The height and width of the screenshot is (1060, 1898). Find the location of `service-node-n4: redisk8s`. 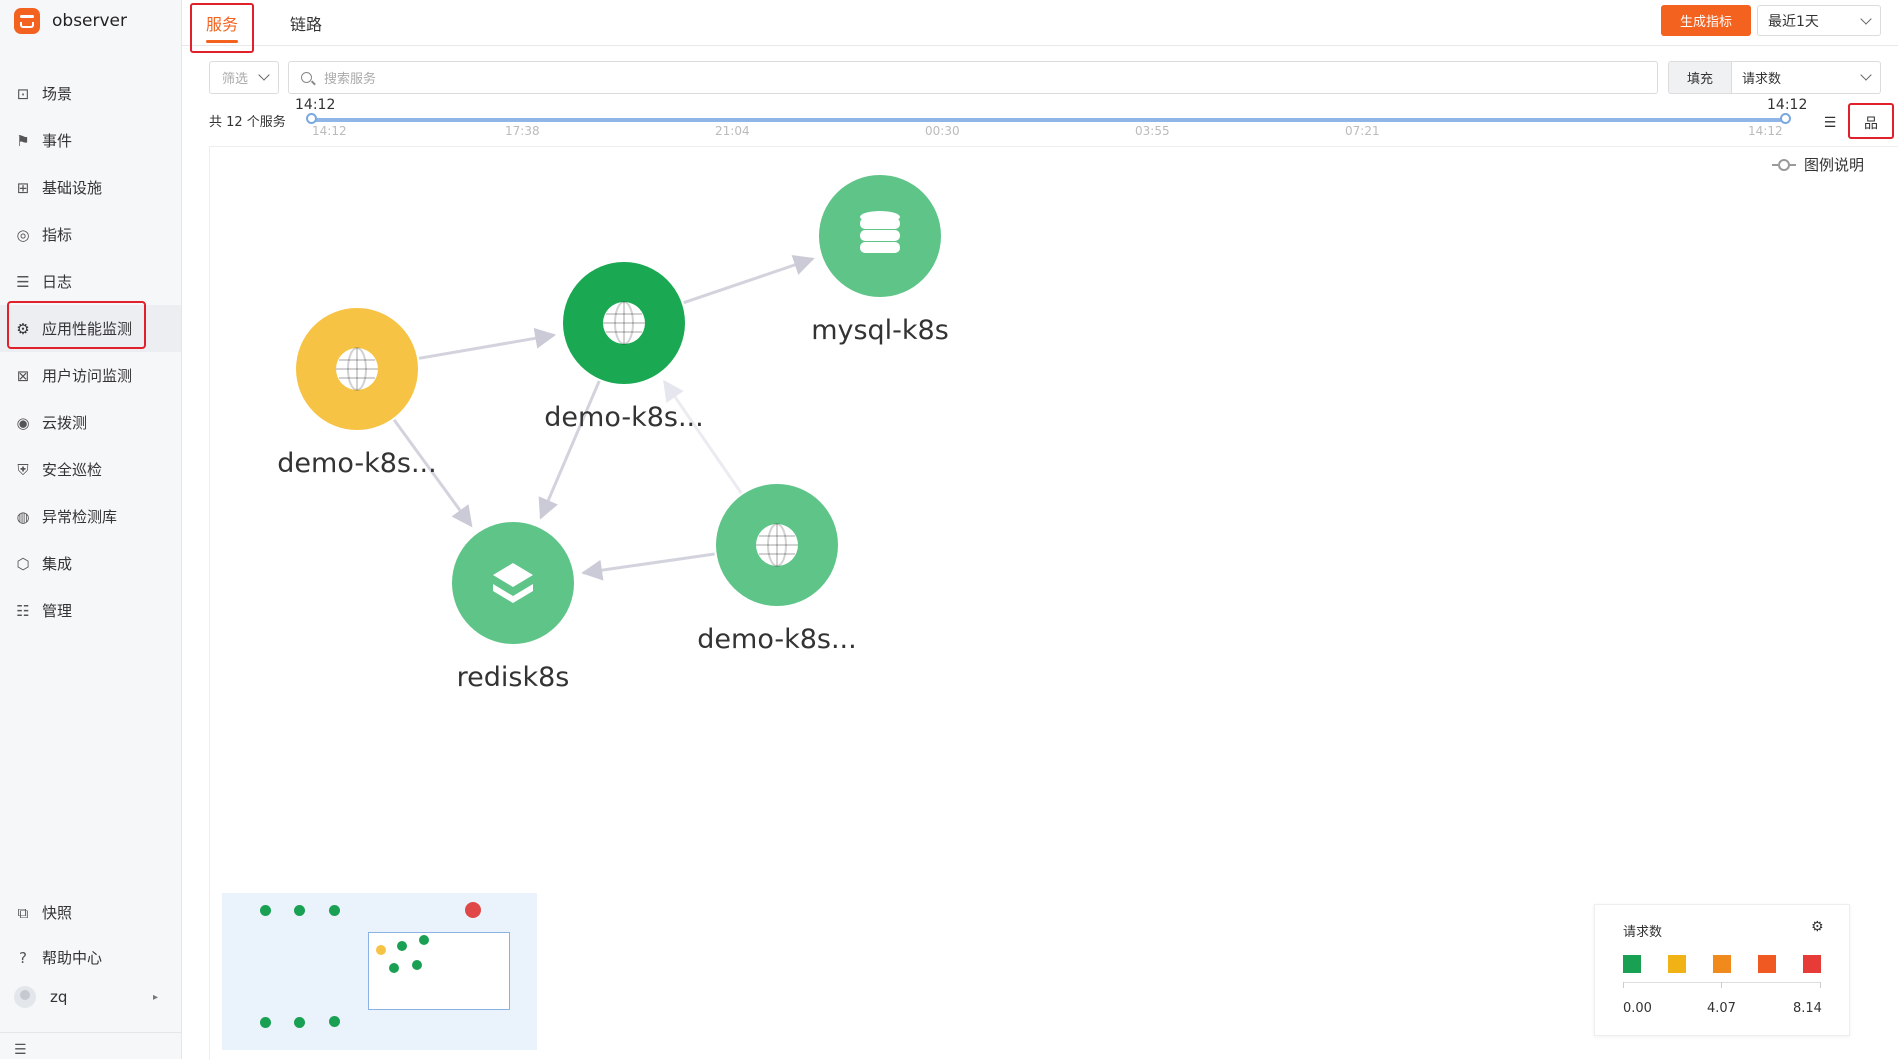

service-node-n4: redisk8s is located at coordinates (513, 607).